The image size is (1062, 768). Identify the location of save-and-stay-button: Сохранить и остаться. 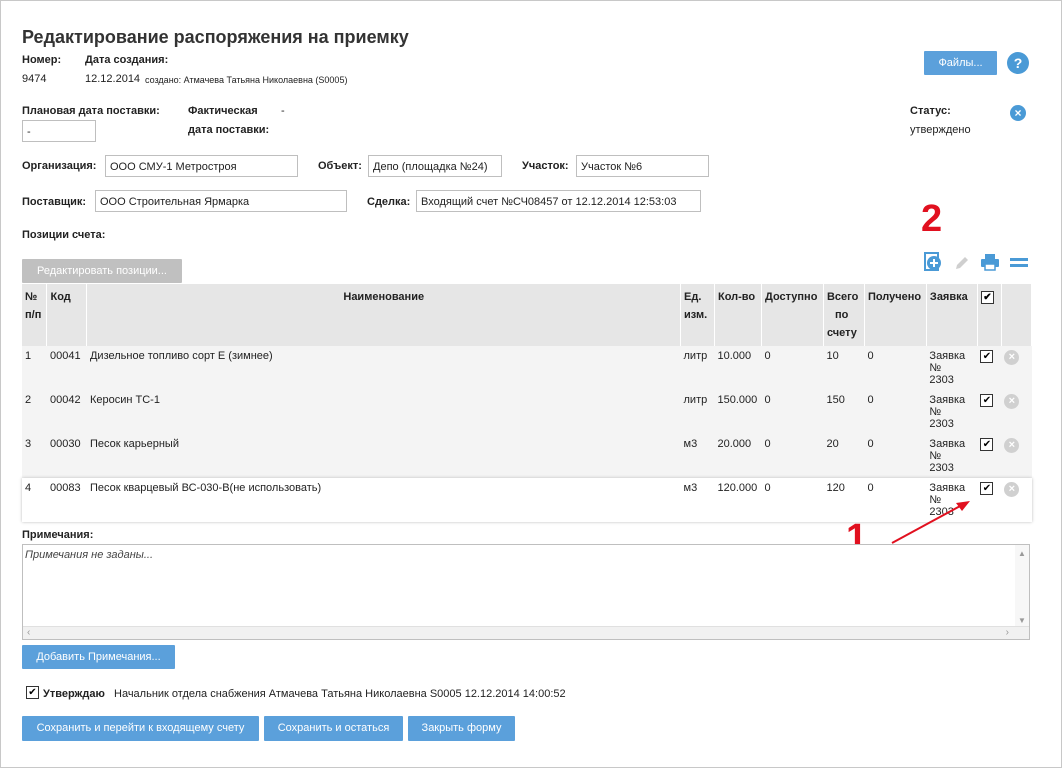
(333, 728).